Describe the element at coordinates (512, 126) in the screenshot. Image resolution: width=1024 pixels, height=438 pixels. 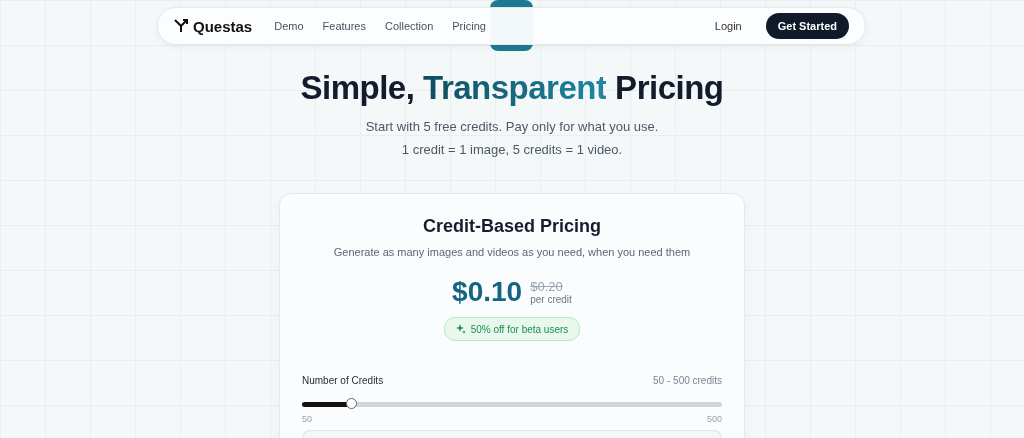
I see `subtitle-text: Start with 5 free credits. Pay only for what you use.` at that location.